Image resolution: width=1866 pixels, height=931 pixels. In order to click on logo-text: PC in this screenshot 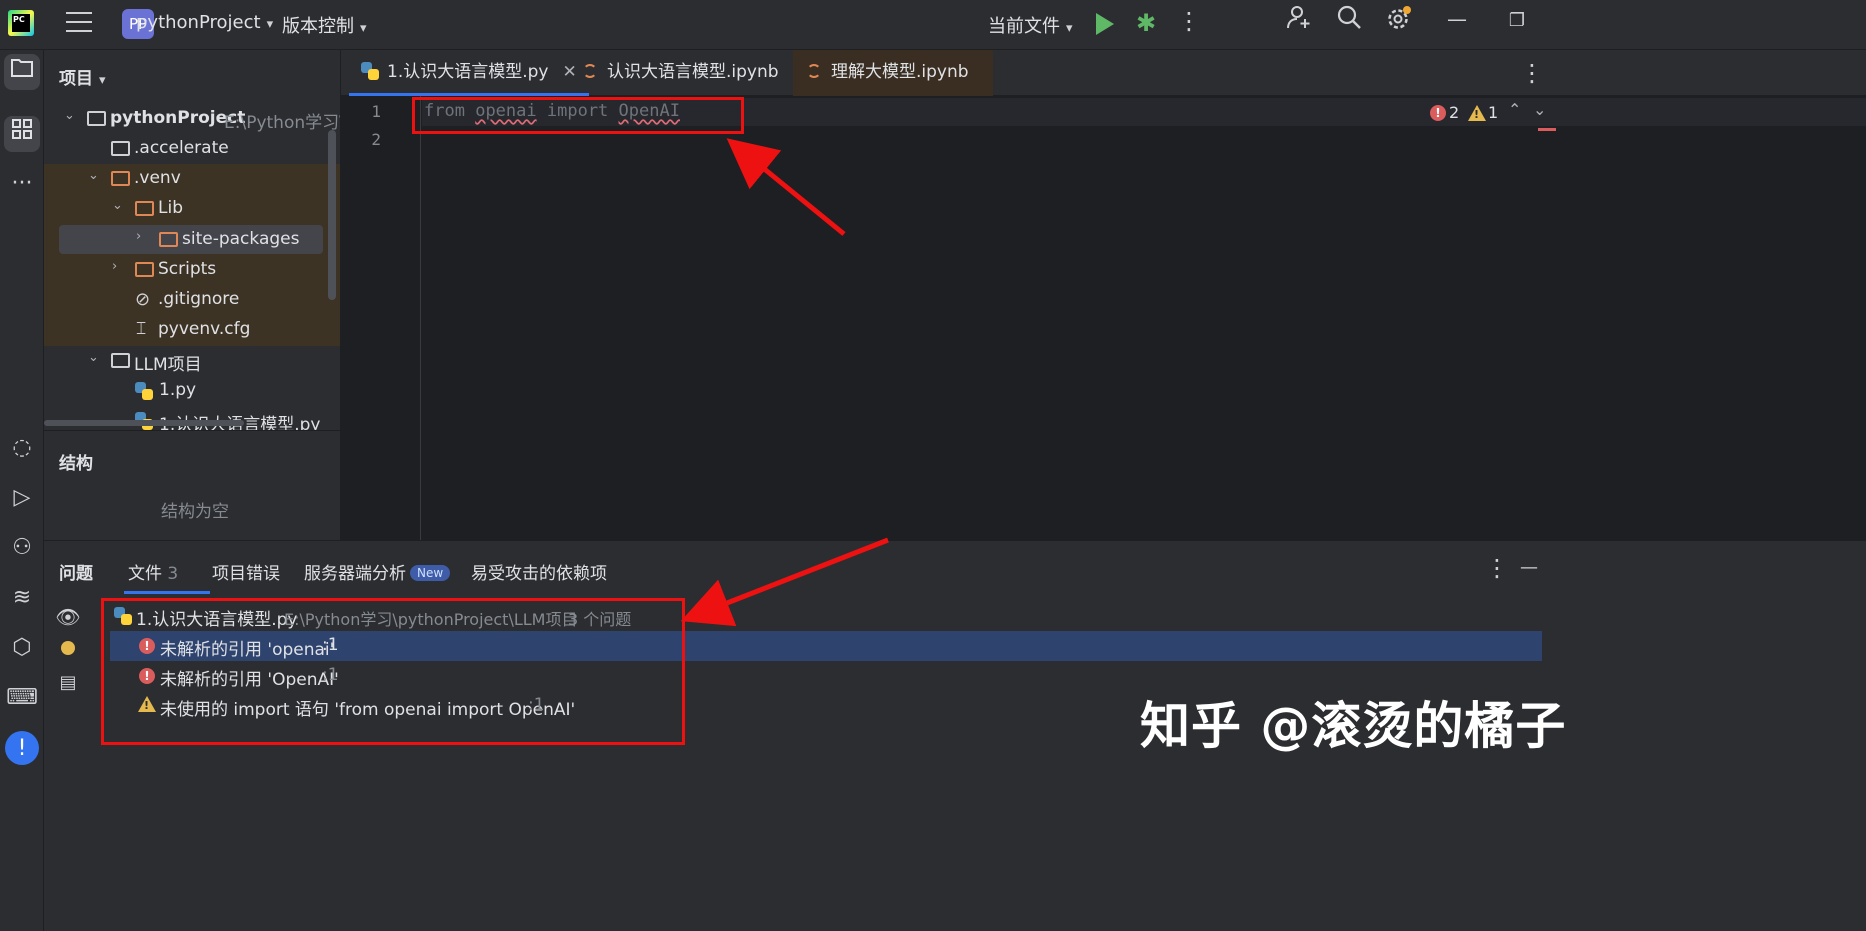, I will do `click(21, 23)`.